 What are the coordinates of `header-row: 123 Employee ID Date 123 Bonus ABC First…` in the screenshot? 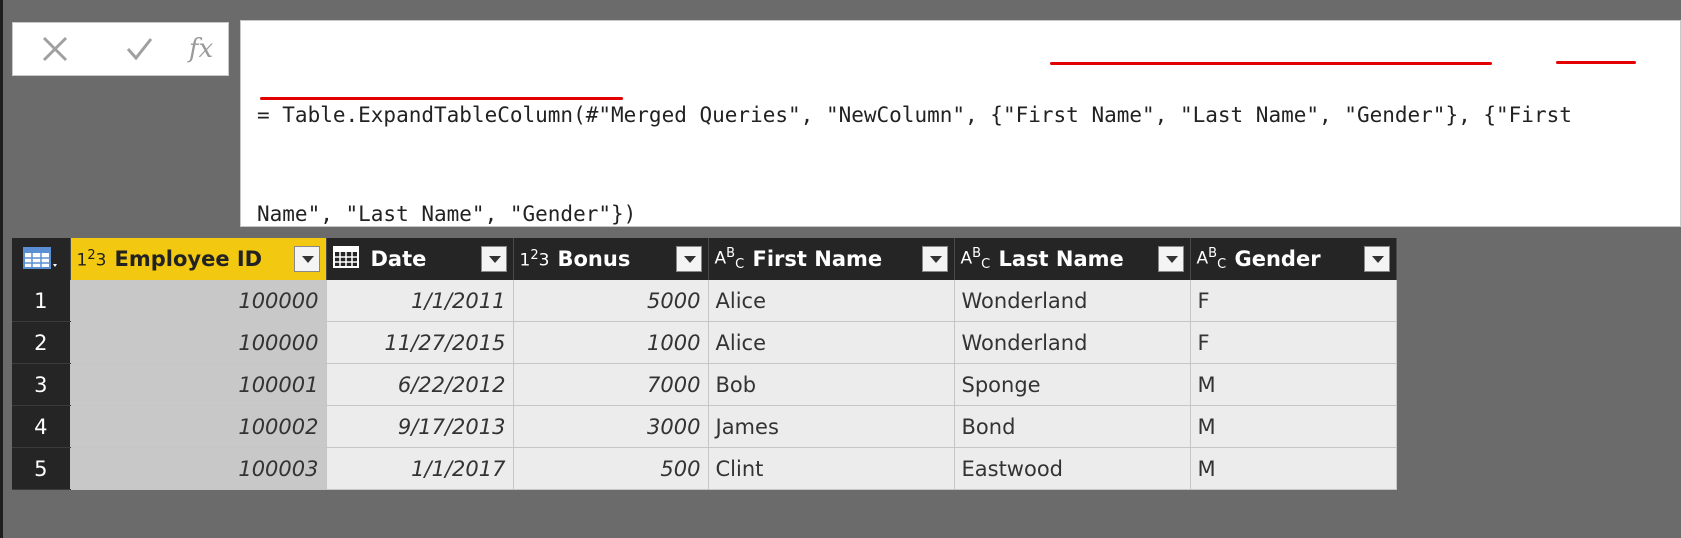 It's located at (704, 259).